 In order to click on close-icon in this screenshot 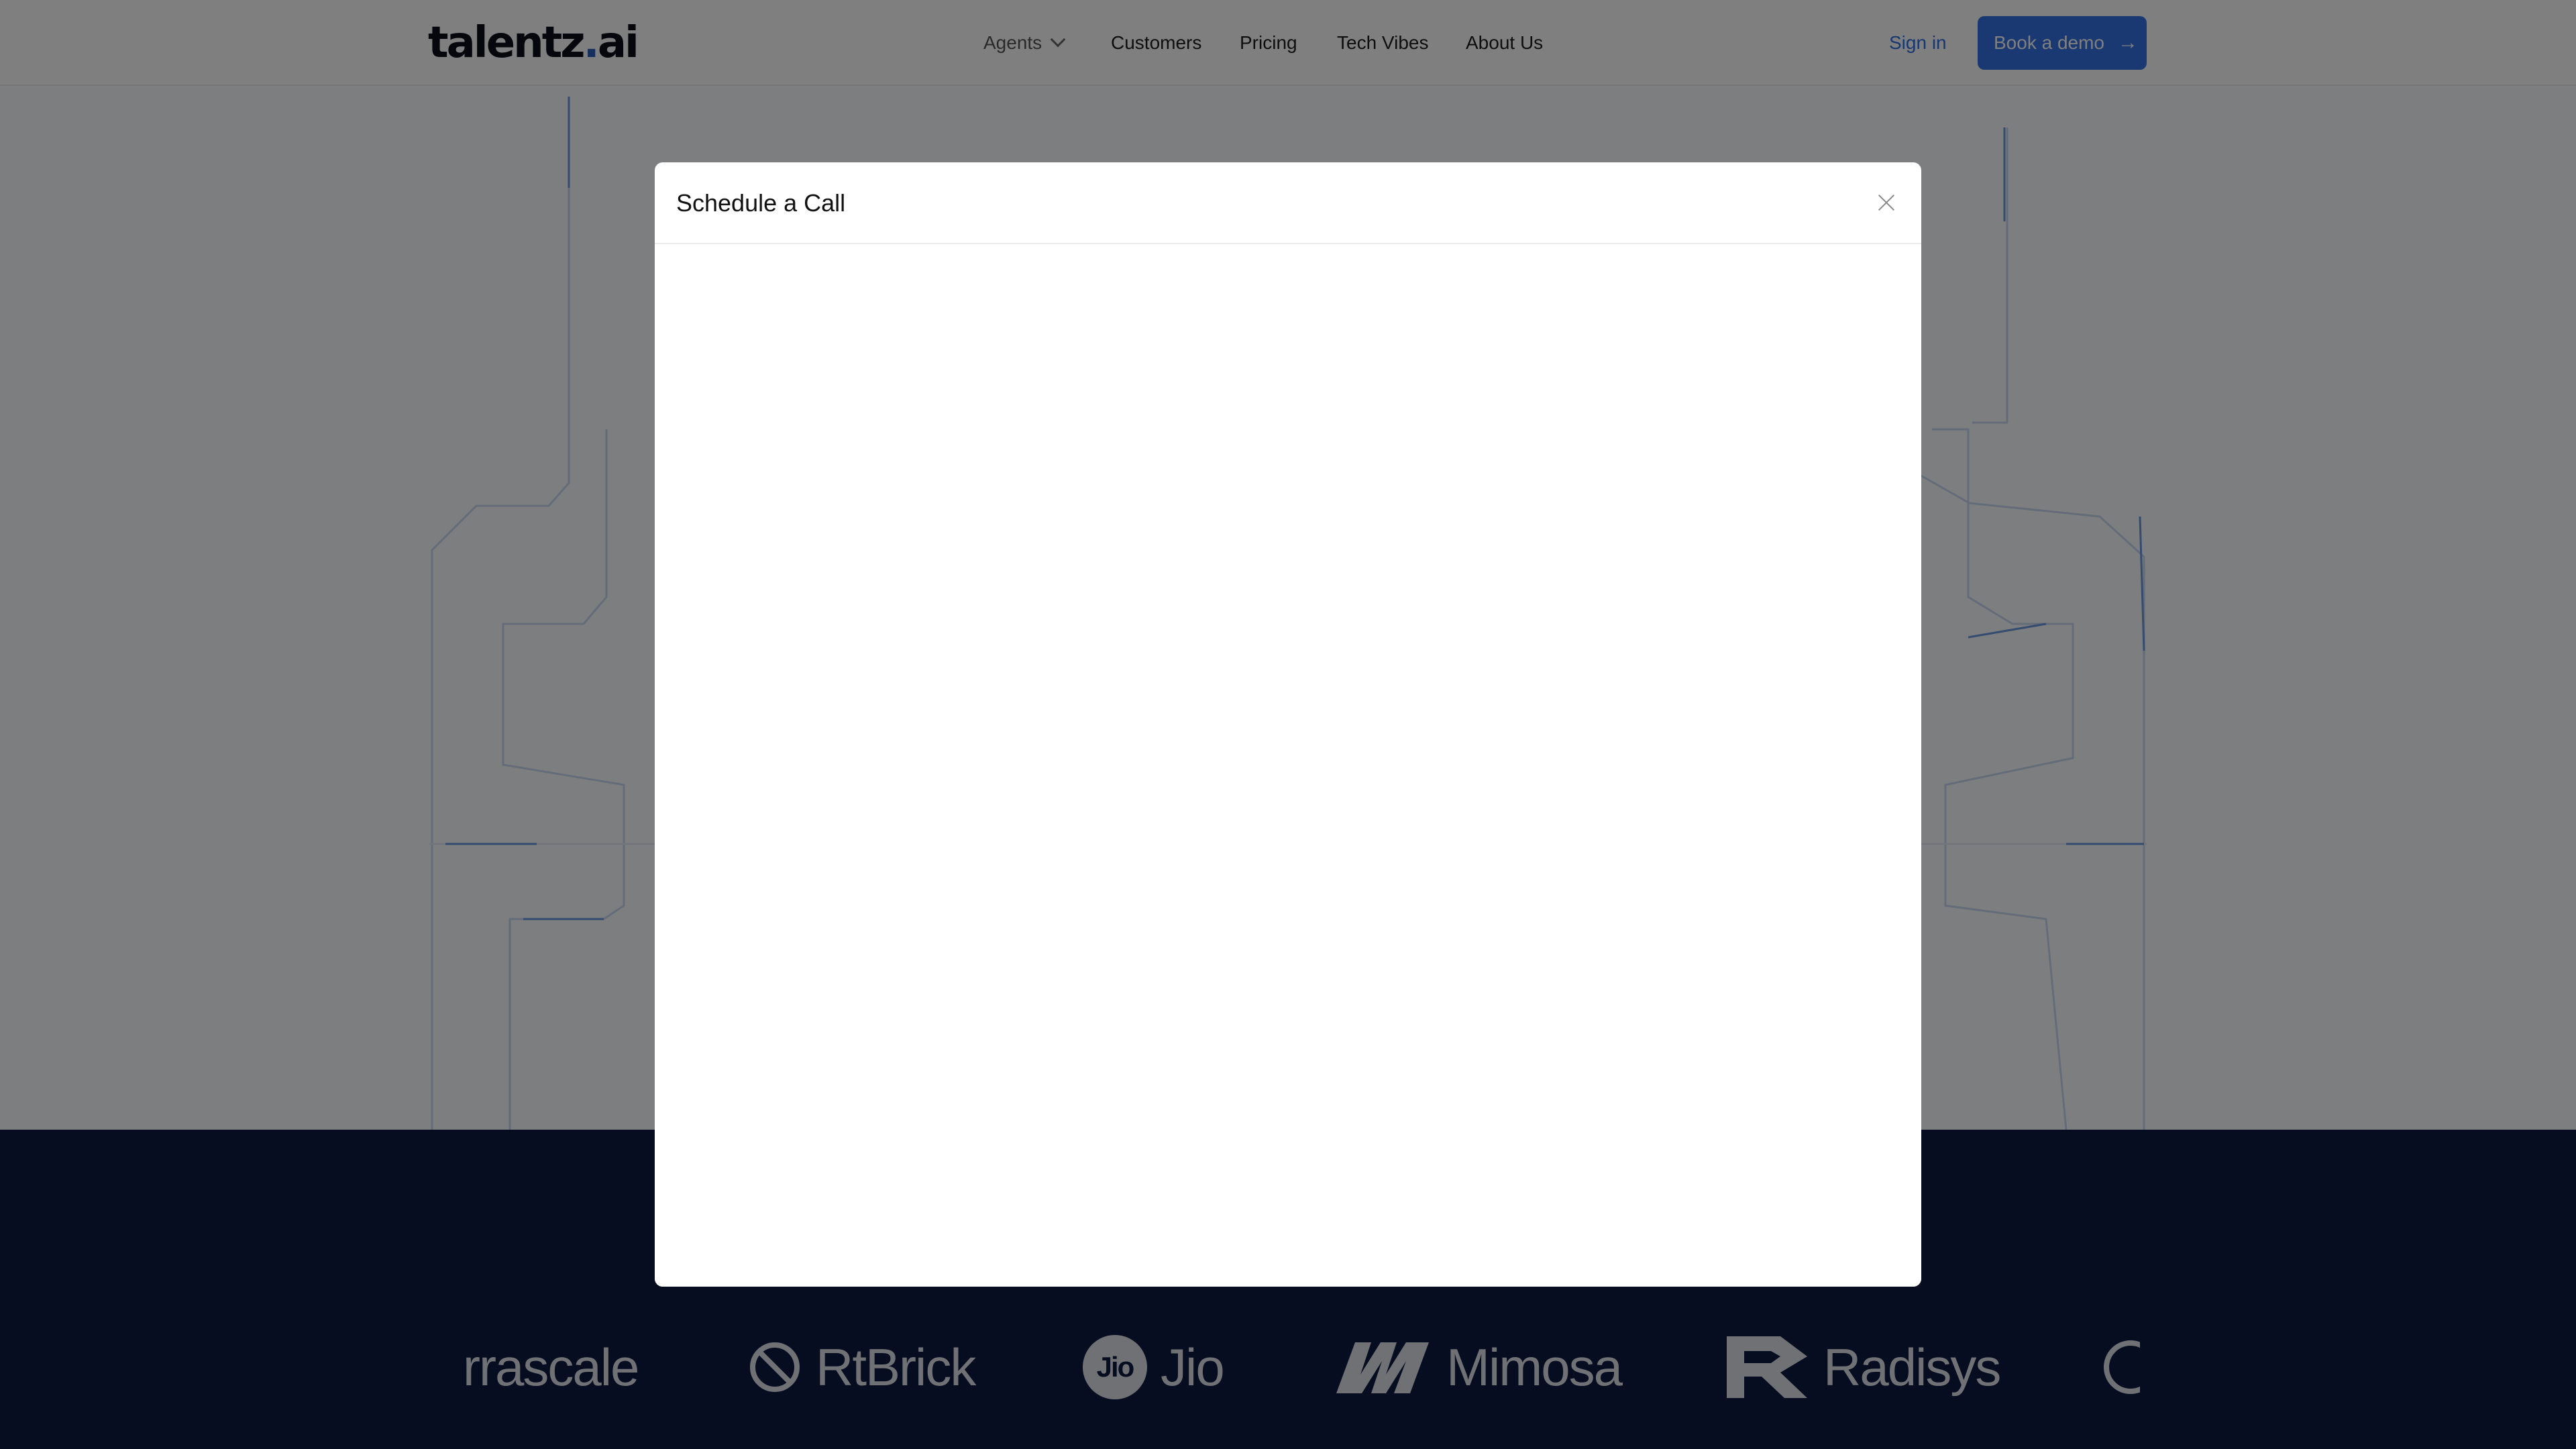, I will do `click(1886, 203)`.